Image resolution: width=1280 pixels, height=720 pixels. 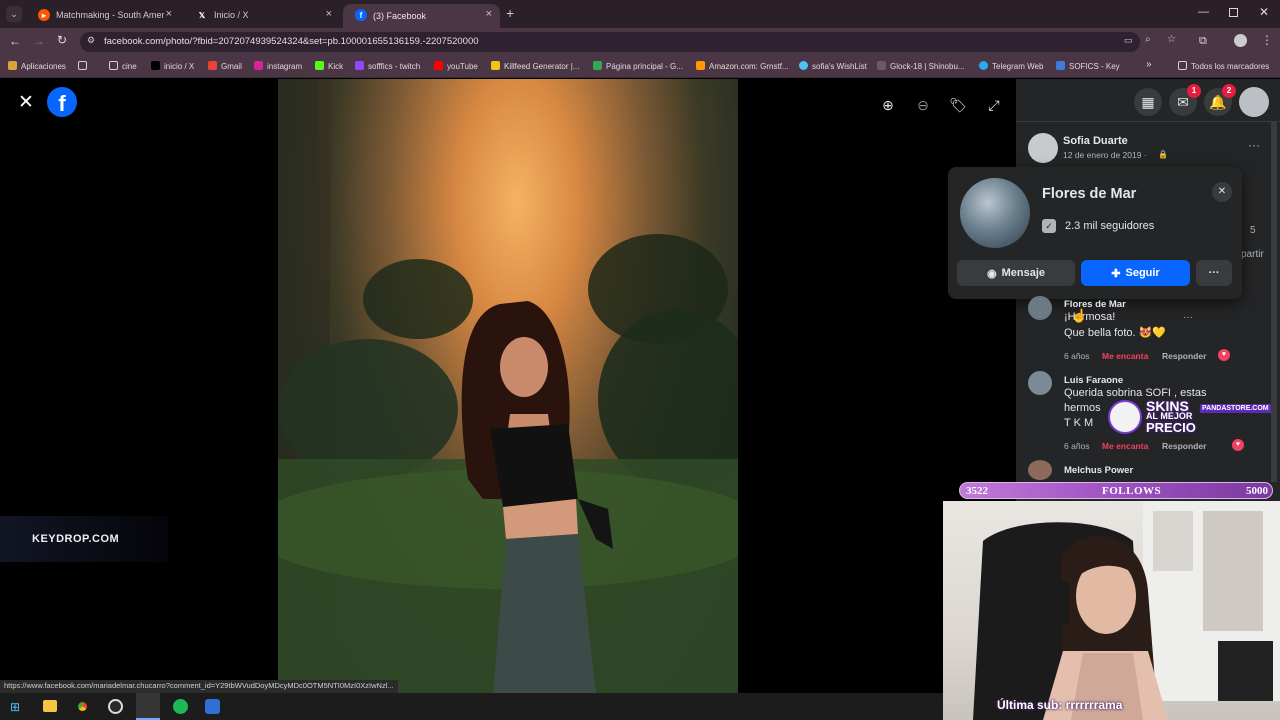 What do you see at coordinates (1222, 192) in the screenshot?
I see `close-card-icon: ✕` at bounding box center [1222, 192].